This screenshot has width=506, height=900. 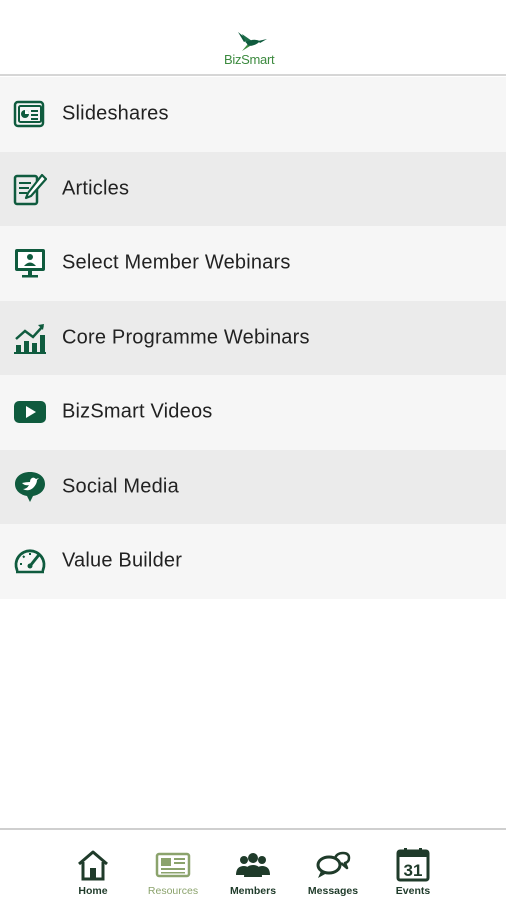 I want to click on growth-chart-icon, so click(x=30, y=338).